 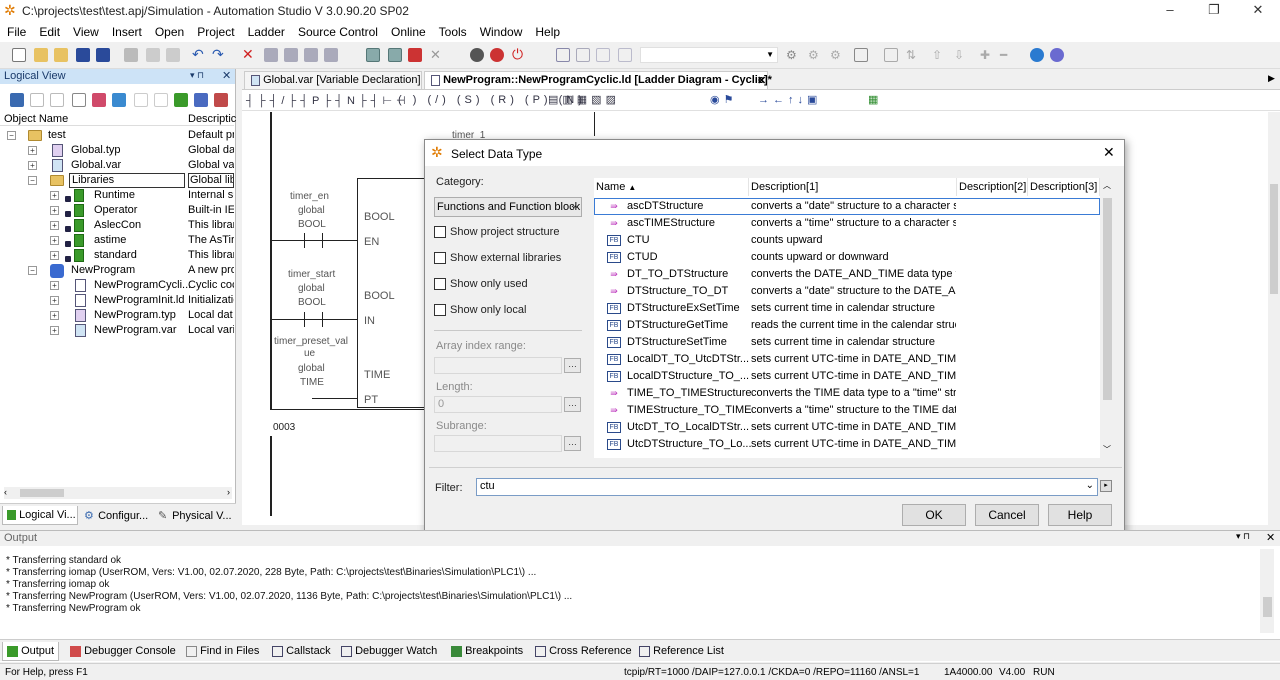 I want to click on power-icon: ⏻, so click(x=519, y=54).